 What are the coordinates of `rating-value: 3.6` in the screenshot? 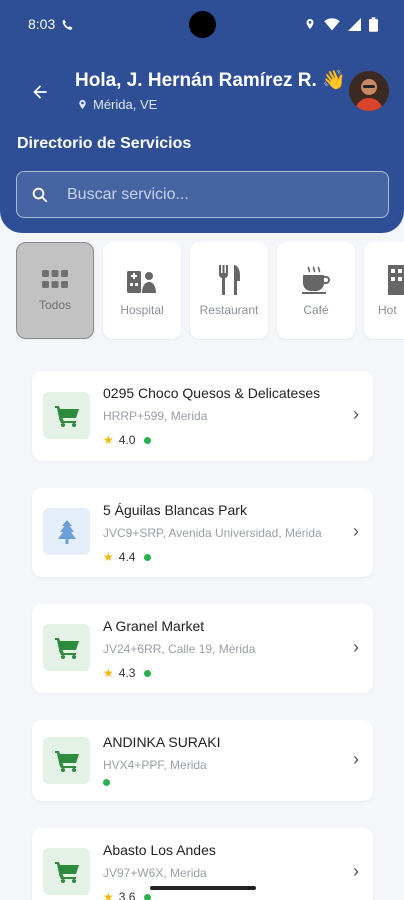 It's located at (127, 895).